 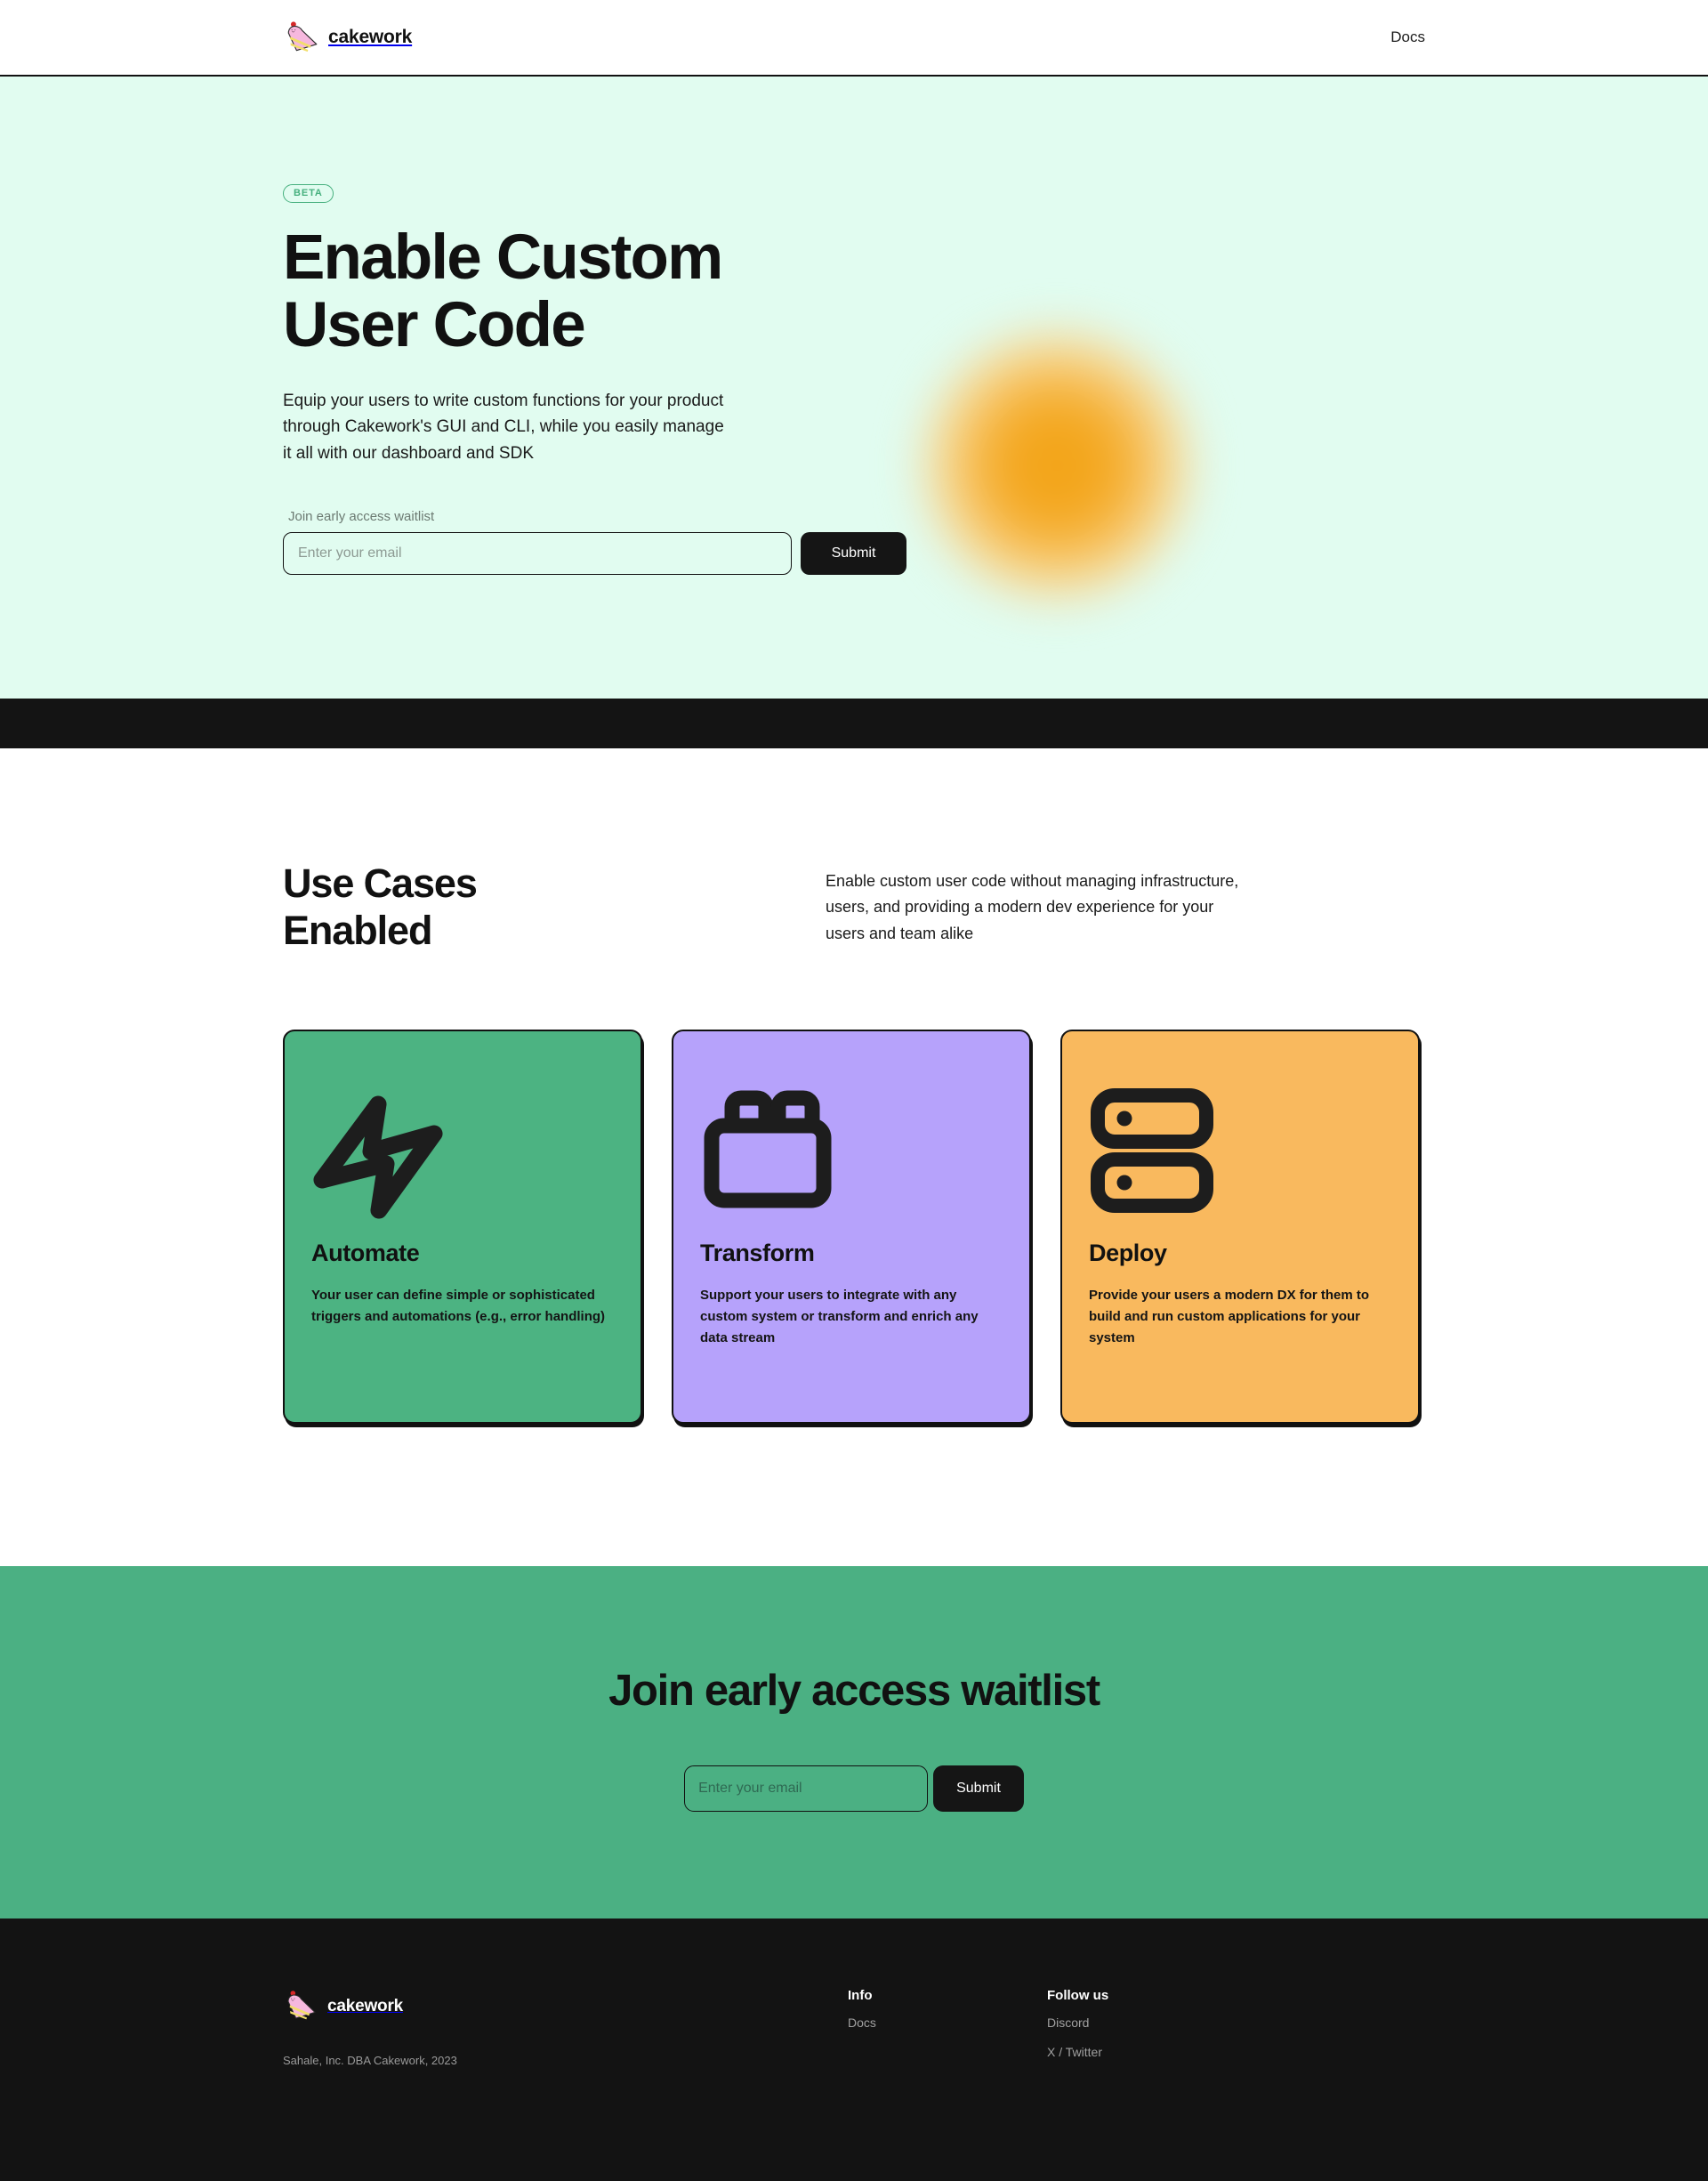 What do you see at coordinates (380, 883) in the screenshot?
I see `use-cases-title-line-1: Use Cases` at bounding box center [380, 883].